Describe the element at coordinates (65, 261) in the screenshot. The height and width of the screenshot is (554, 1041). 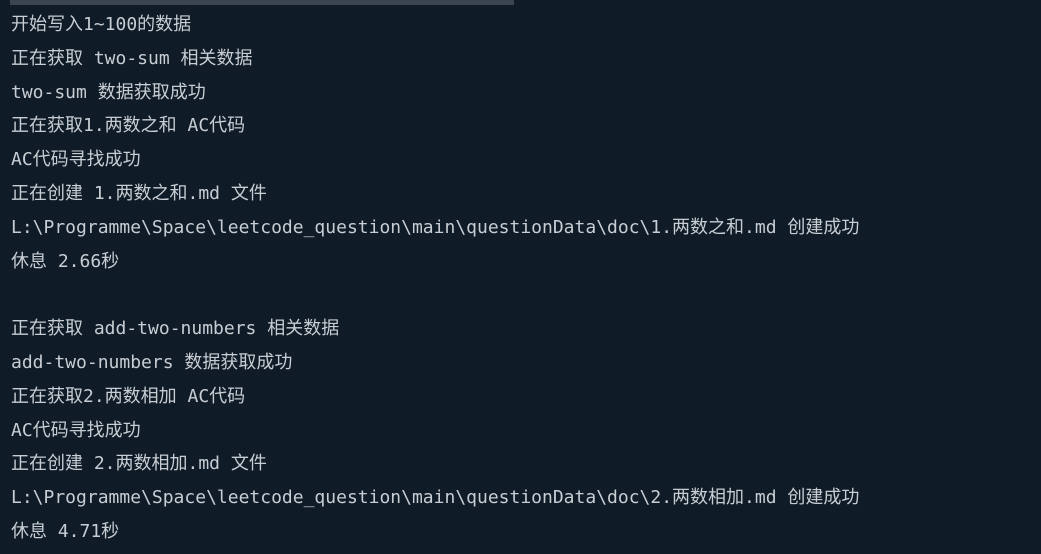
I see `output-line: 休息 2.66秒` at that location.